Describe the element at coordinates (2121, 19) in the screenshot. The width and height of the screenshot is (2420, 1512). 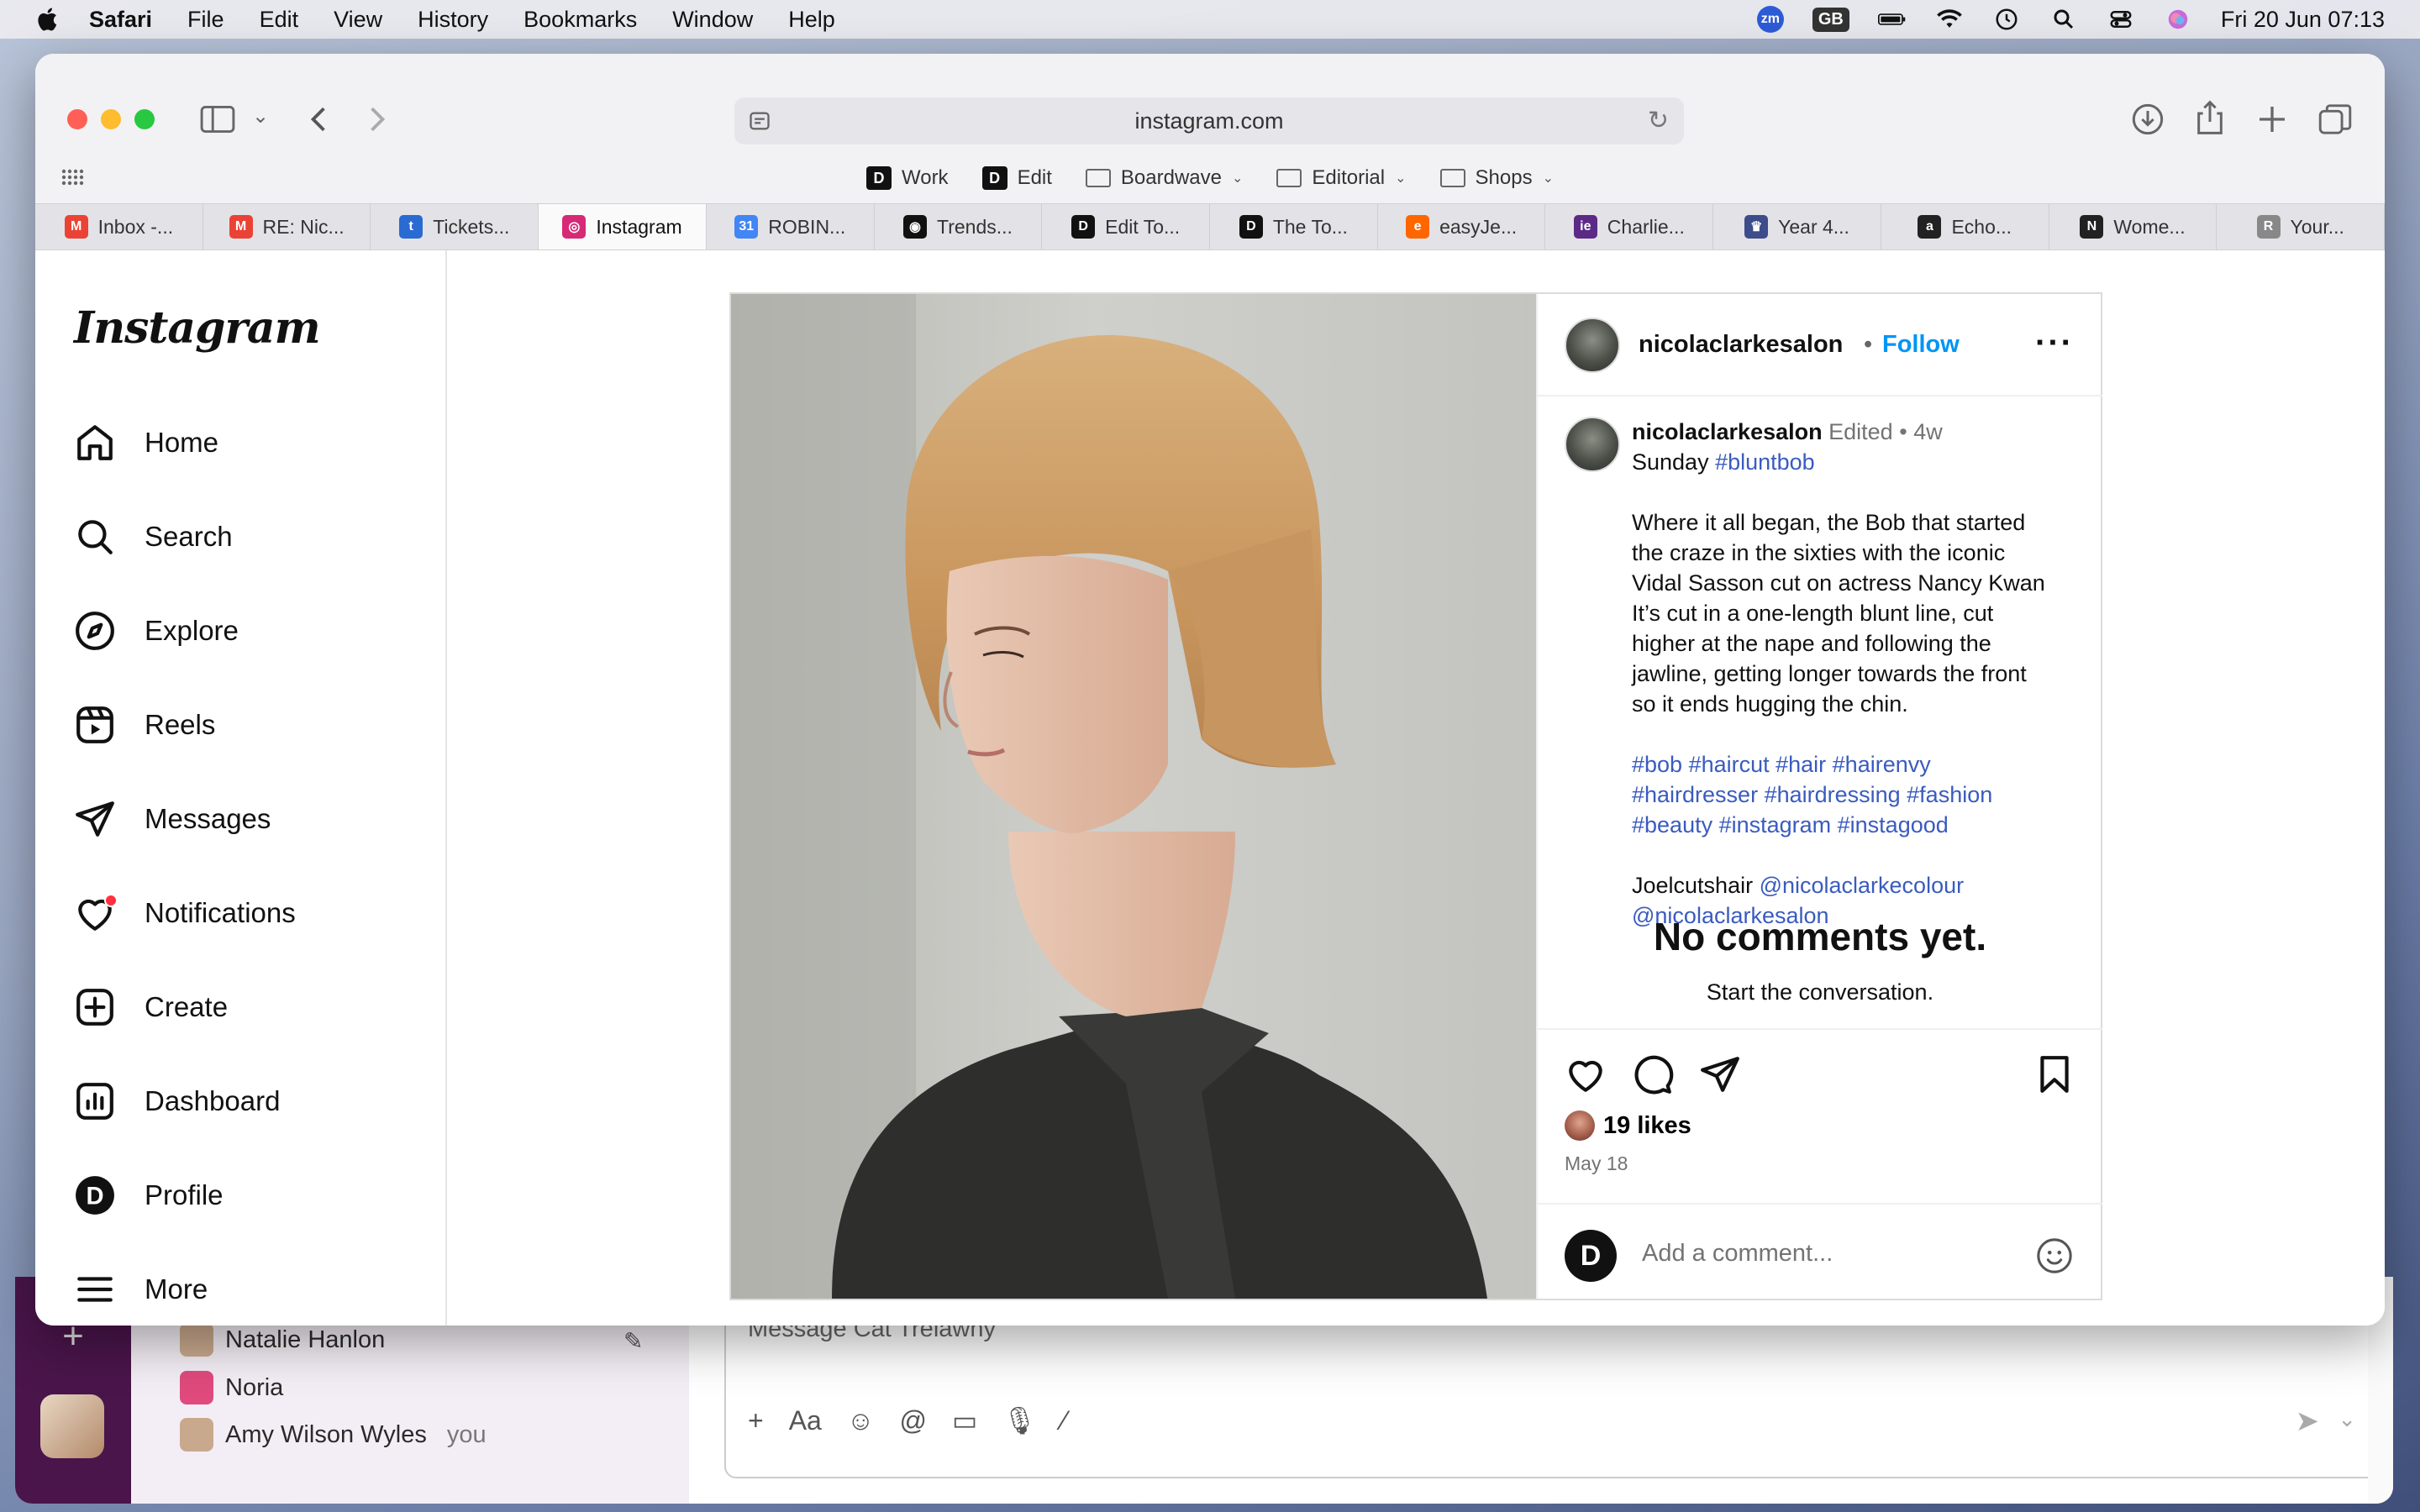
I see `control-center-icon` at that location.